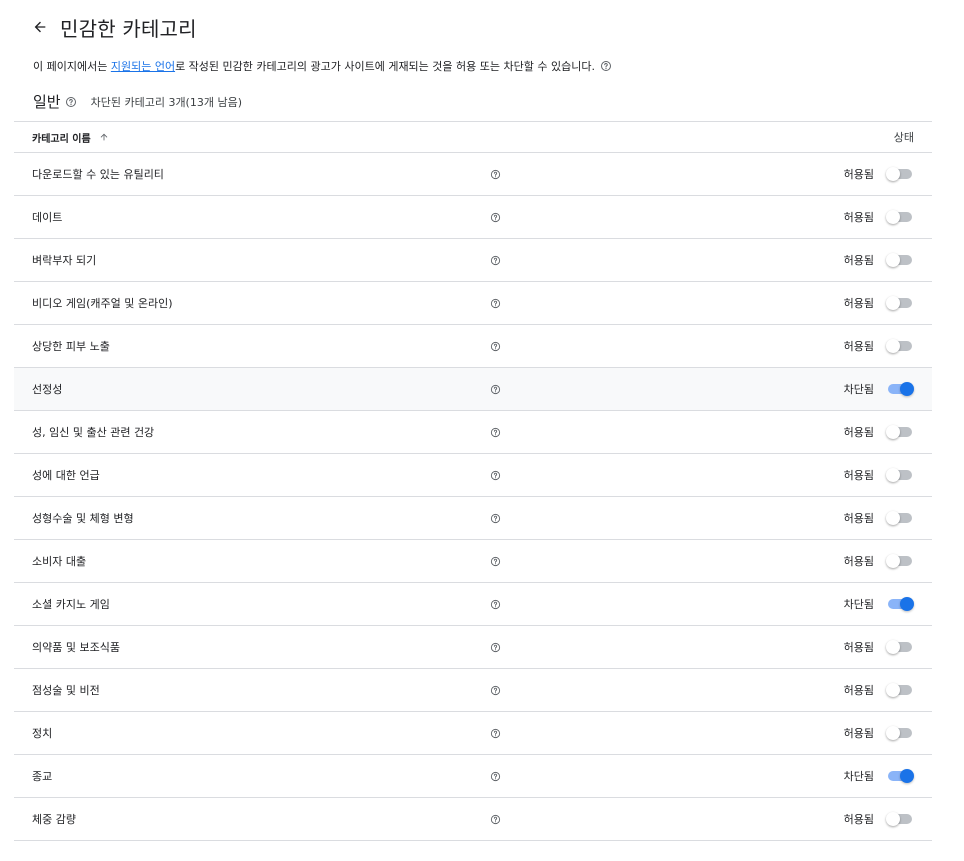 The width and height of the screenshot is (964, 861). I want to click on category-name: 성에 대한 언급, so click(66, 475).